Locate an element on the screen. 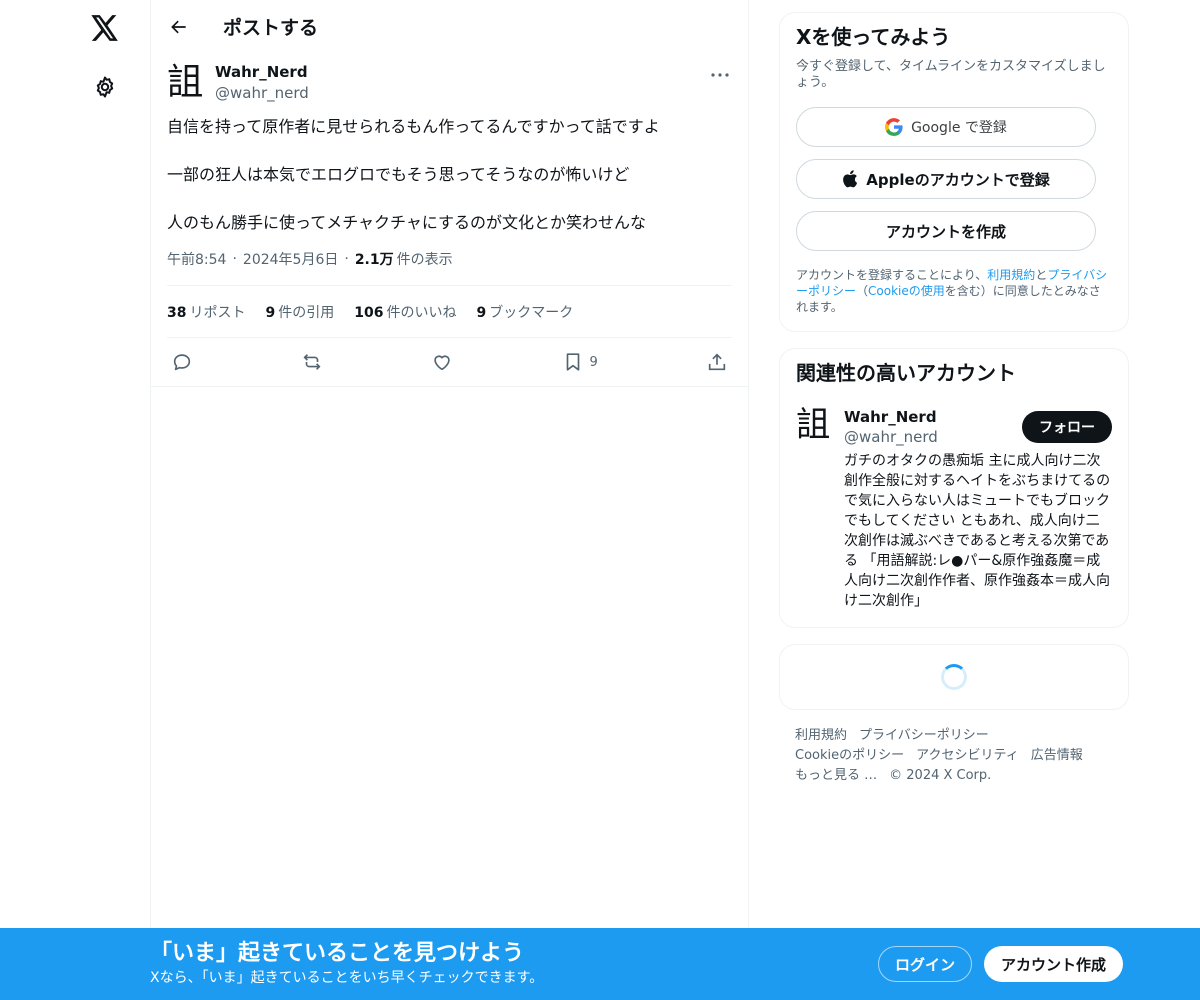 Image resolution: width=1200 pixels, height=1000 pixels. apple-signup-label: Appleのアカウントで登録 is located at coordinates (958, 179).